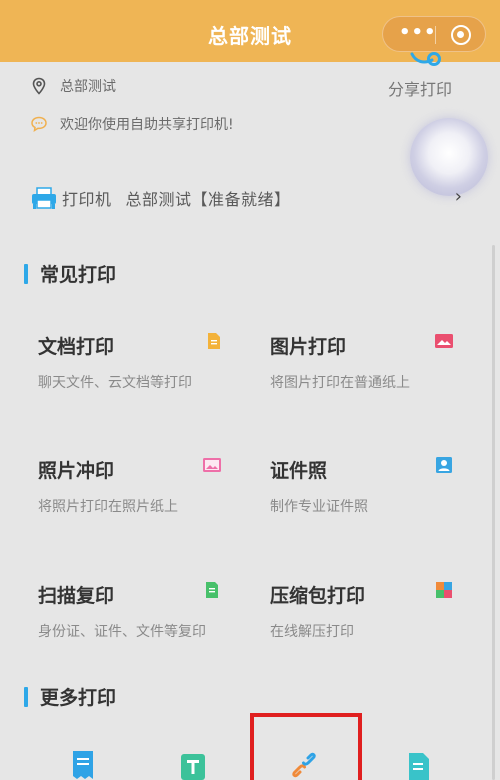 This screenshot has width=500, height=780. Describe the element at coordinates (458, 196) in the screenshot. I see `chevron-right-icon: ›` at that location.